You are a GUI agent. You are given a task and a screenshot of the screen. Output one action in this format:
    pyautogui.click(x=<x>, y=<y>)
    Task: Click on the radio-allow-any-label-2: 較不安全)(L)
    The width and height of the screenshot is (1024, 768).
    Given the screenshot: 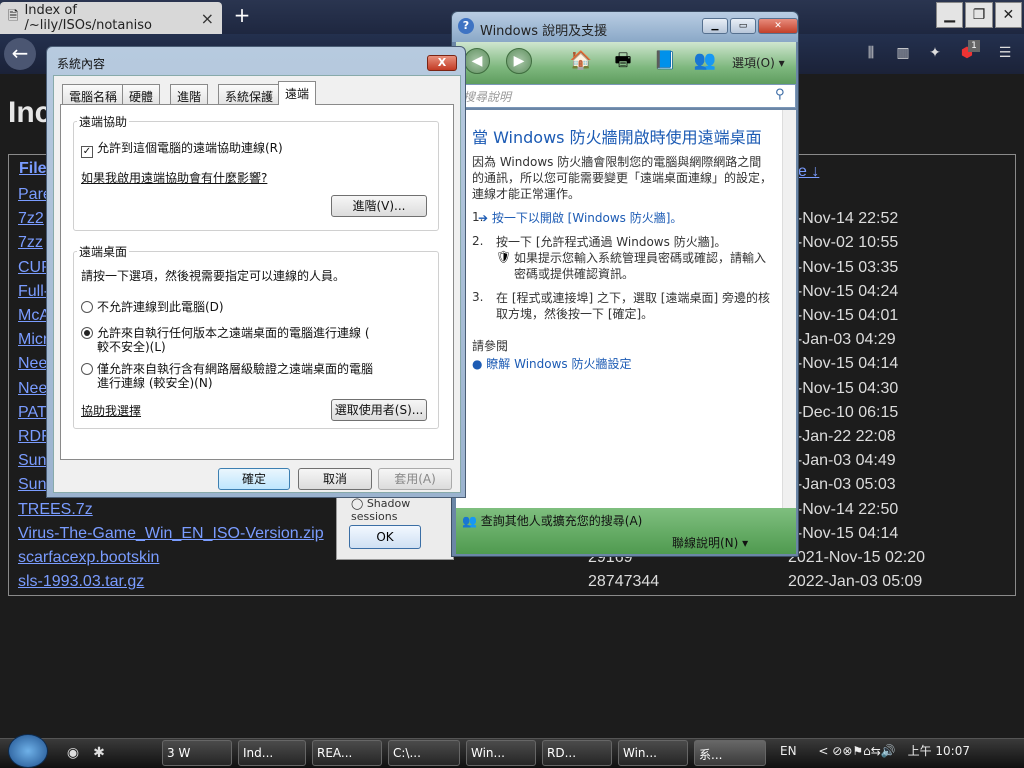 What is the action you would take?
    pyautogui.click(x=131, y=347)
    